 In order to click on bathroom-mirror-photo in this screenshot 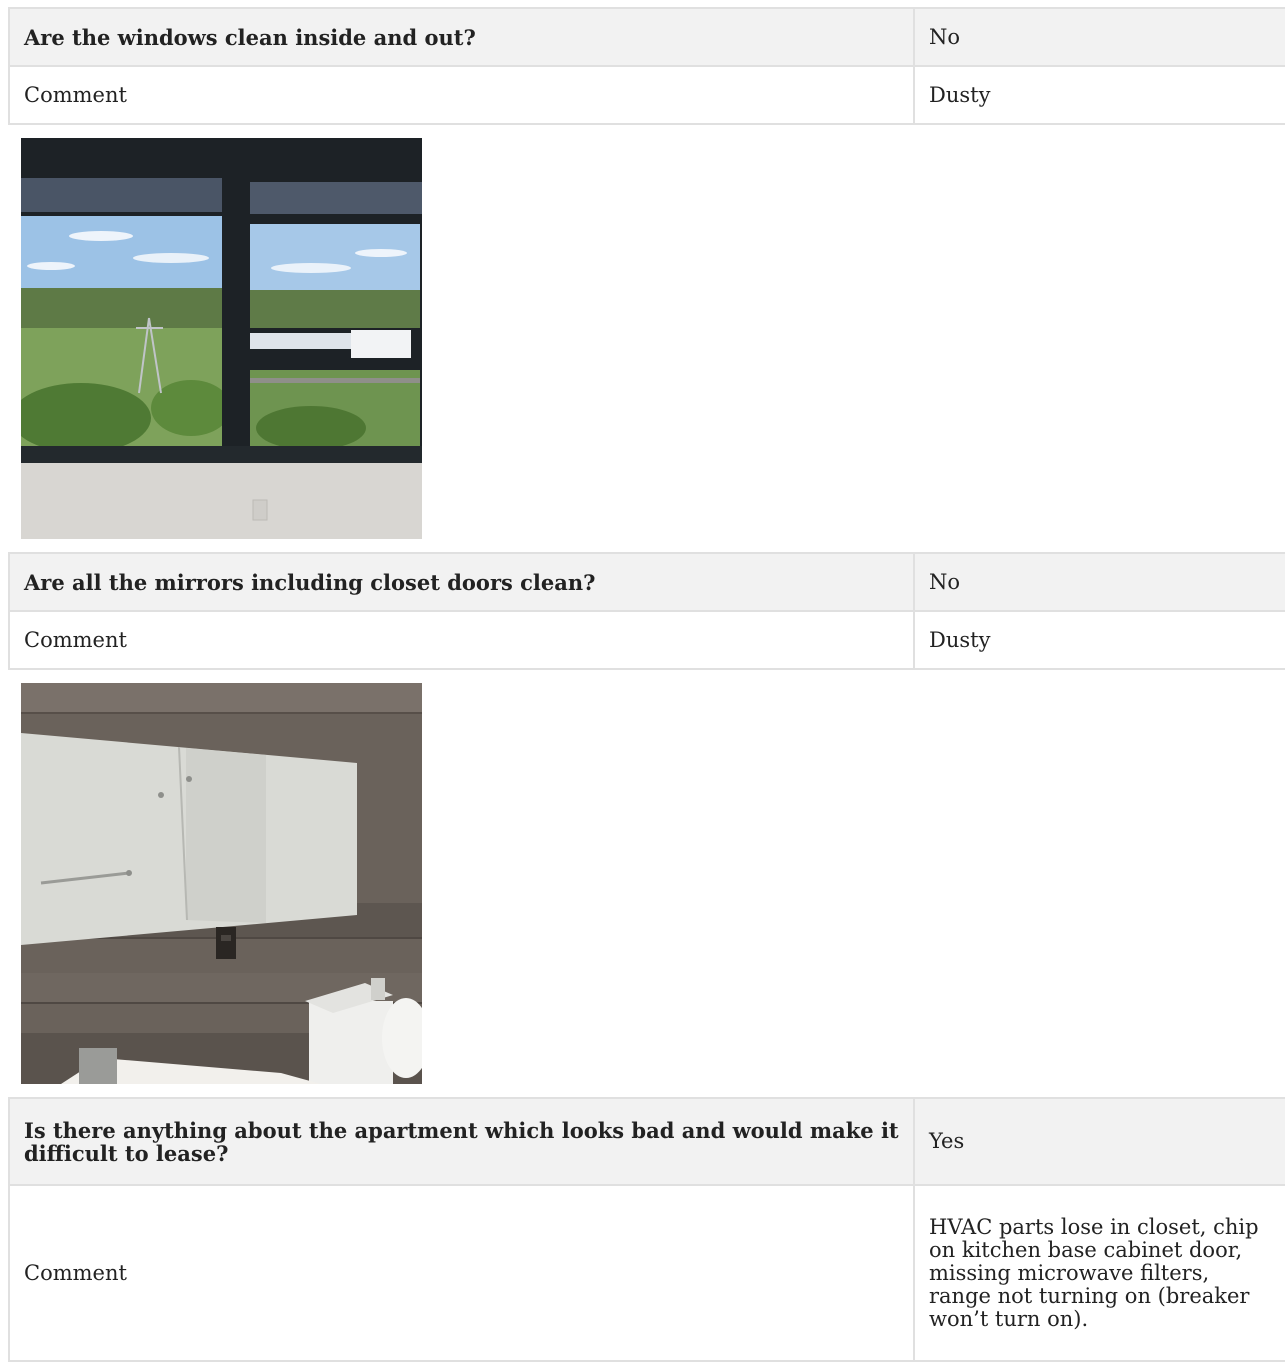, I will do `click(221, 883)`.